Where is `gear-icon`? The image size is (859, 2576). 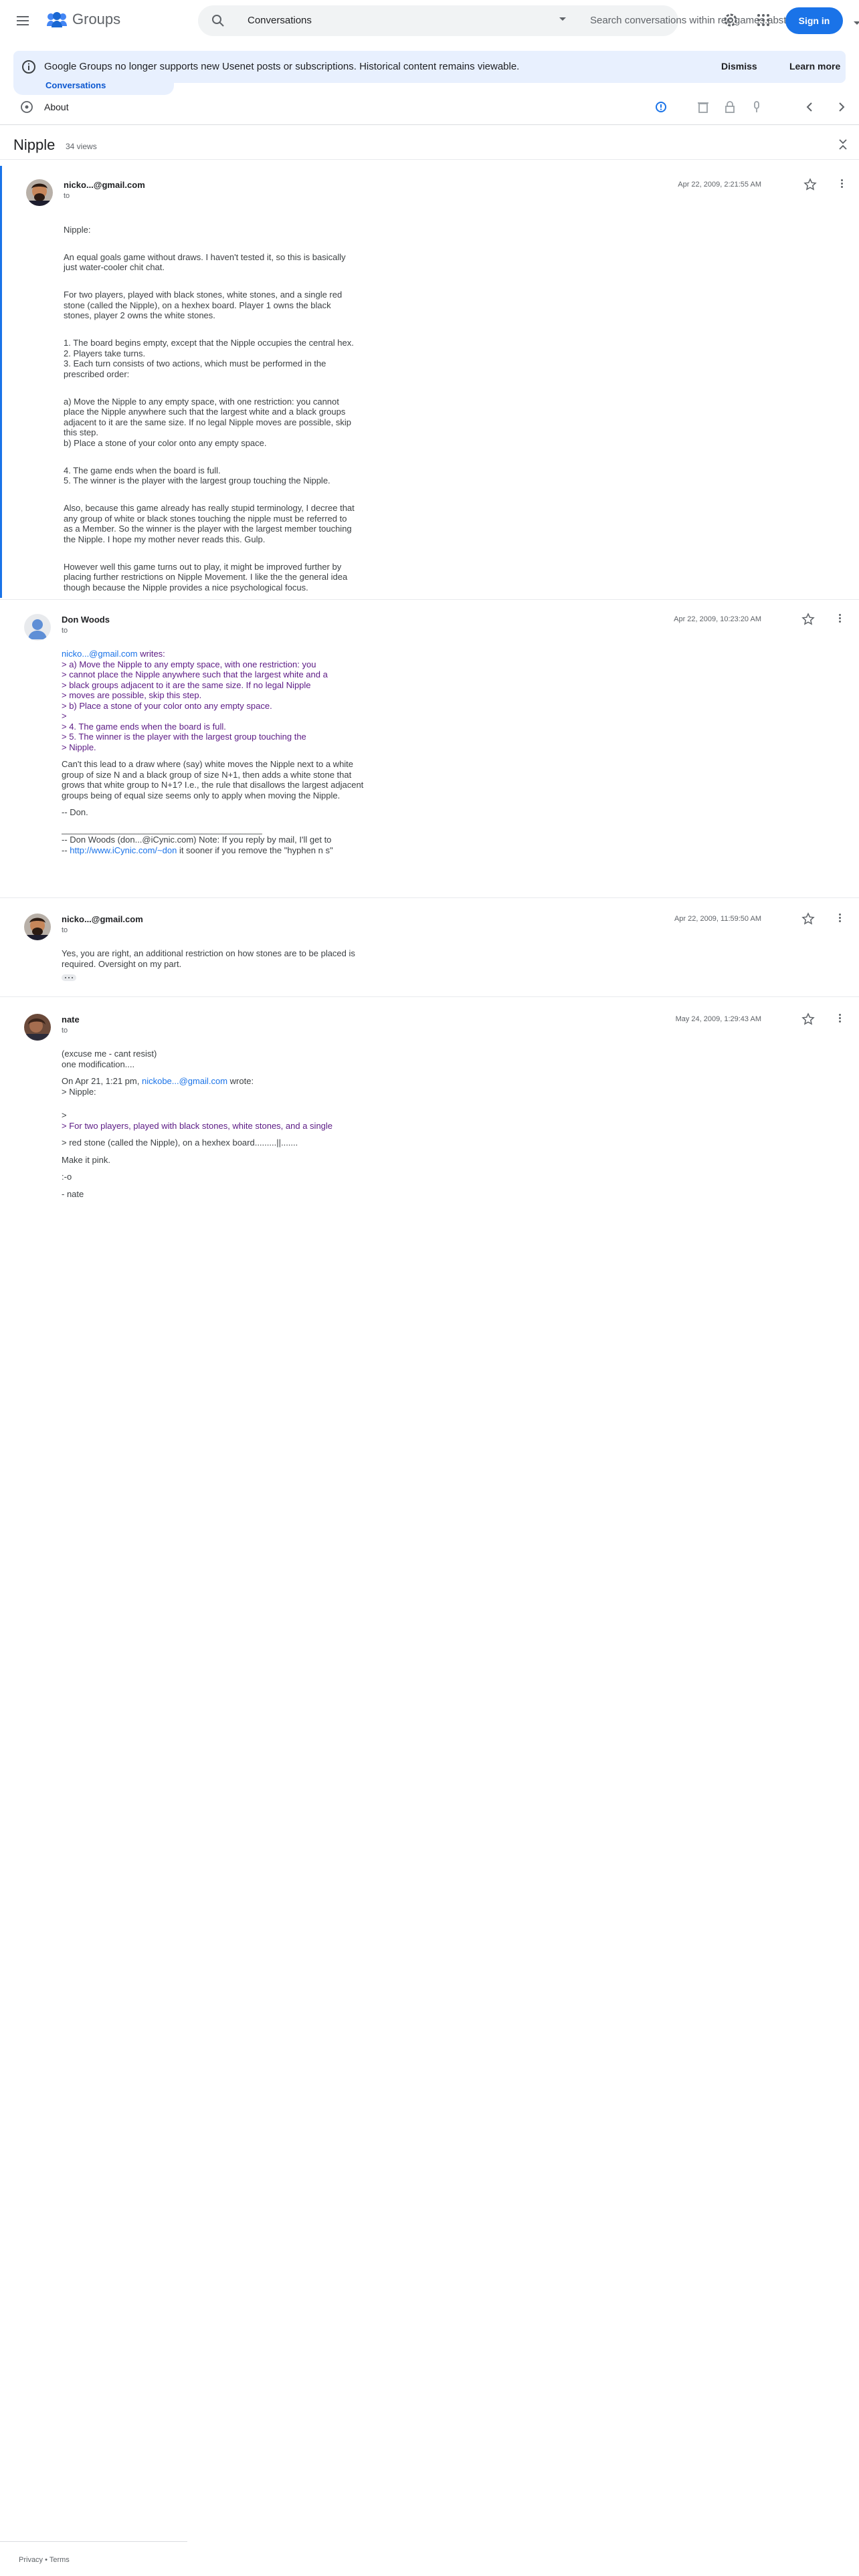 gear-icon is located at coordinates (731, 20).